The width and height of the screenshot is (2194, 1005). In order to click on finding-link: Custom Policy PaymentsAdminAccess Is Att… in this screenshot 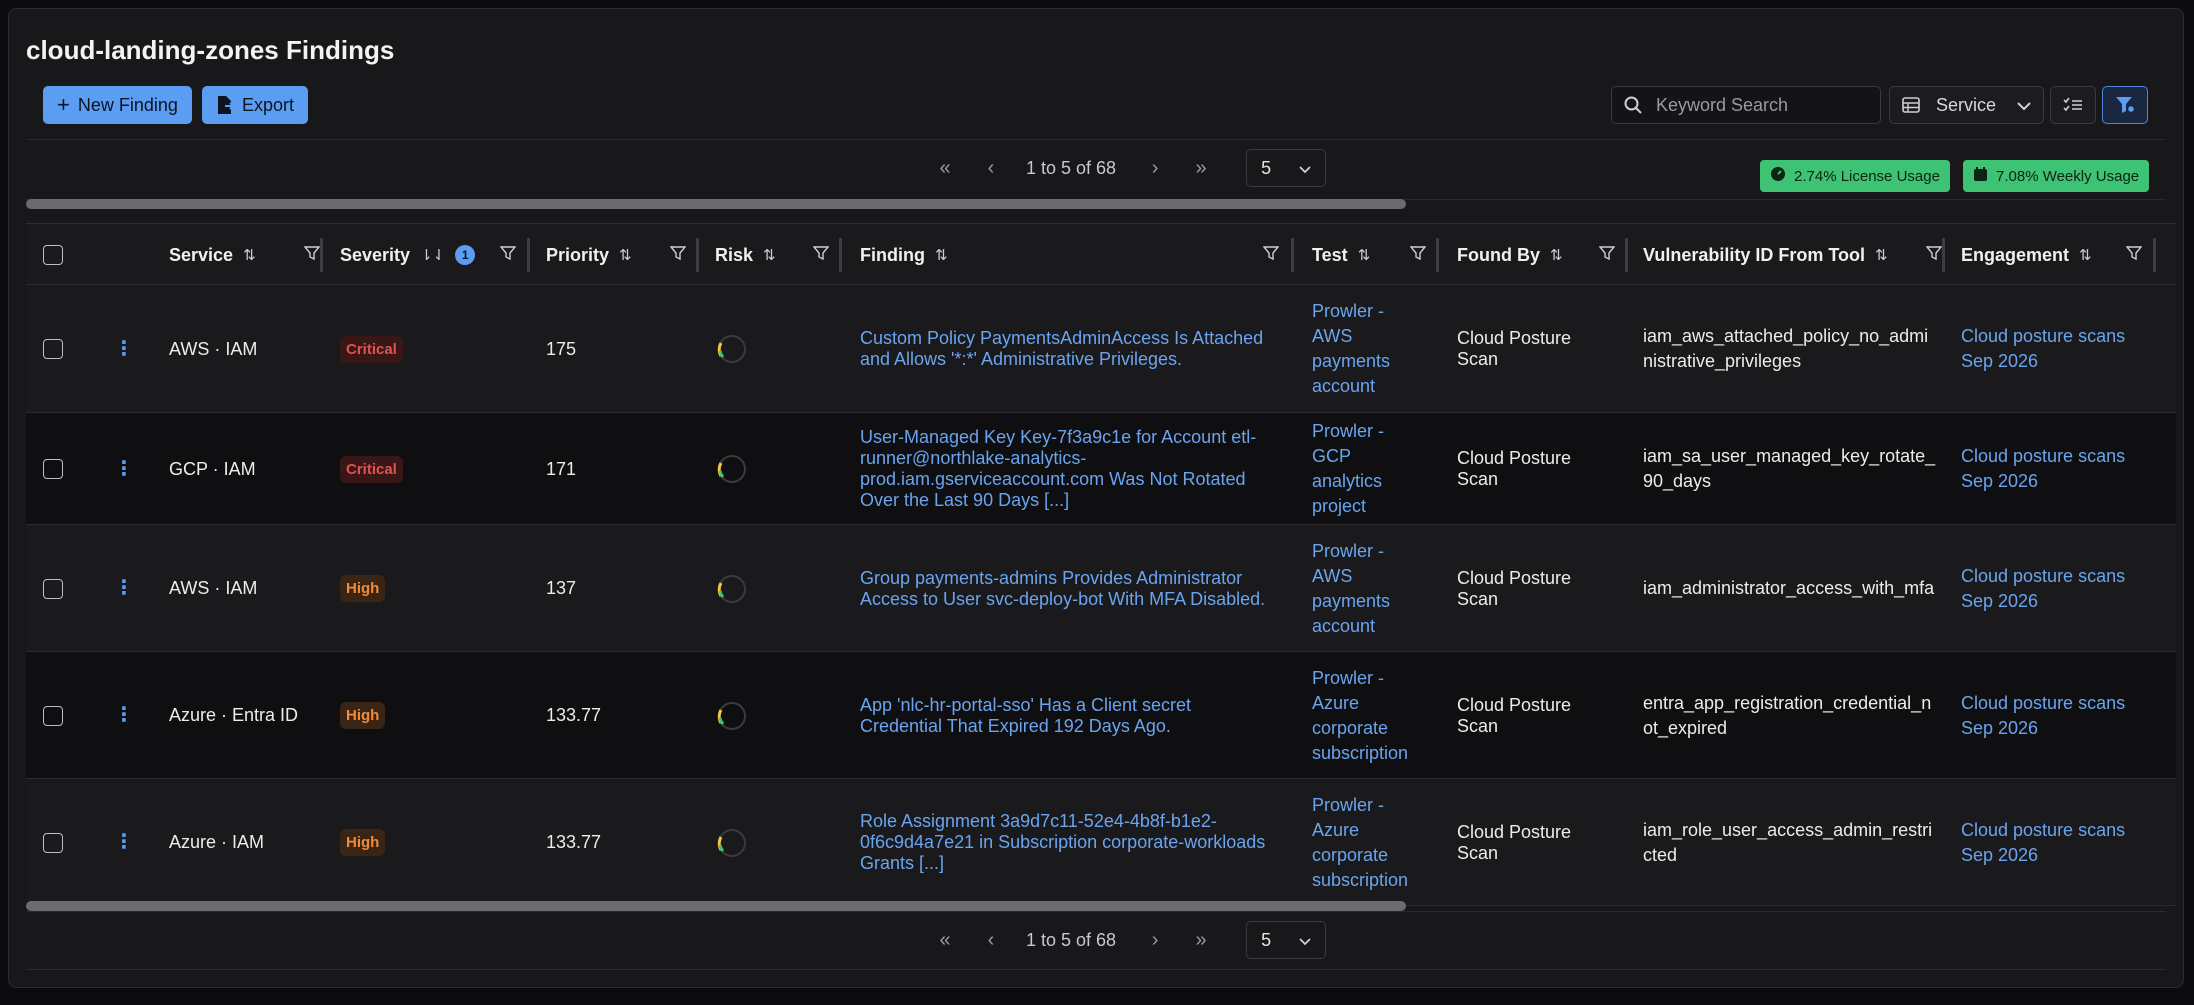, I will do `click(1065, 349)`.